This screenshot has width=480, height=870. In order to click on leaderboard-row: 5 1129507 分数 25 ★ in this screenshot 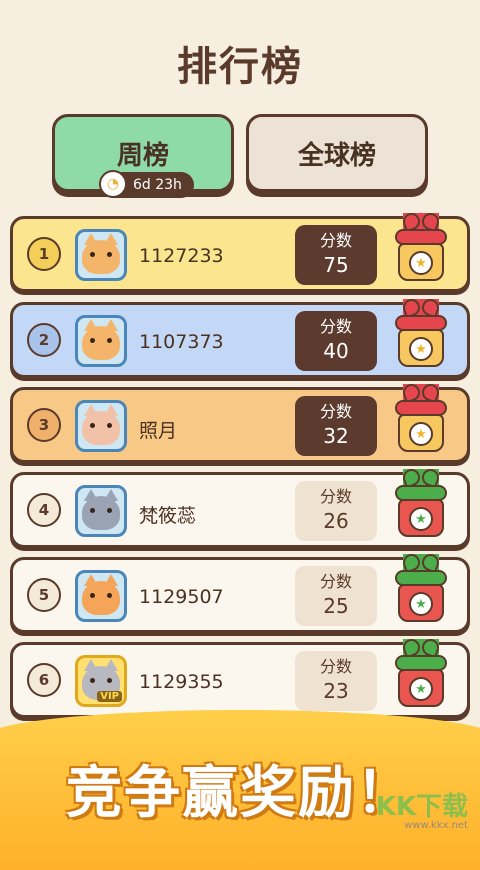, I will do `click(240, 593)`.